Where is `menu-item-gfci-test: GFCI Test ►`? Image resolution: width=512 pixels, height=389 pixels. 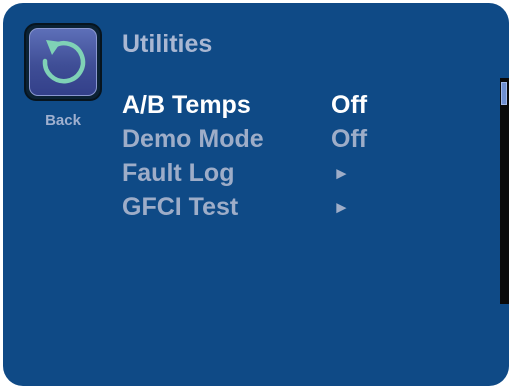
menu-item-gfci-test: GFCI Test ► is located at coordinates (307, 207).